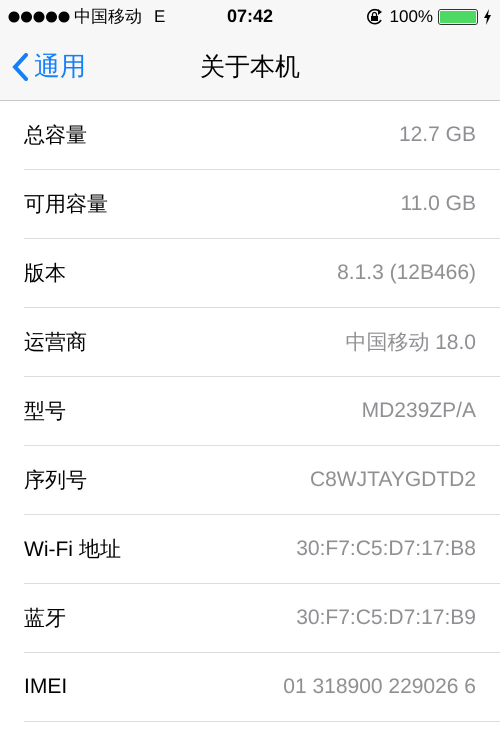 Image resolution: width=500 pixels, height=750 pixels. What do you see at coordinates (45, 274) in the screenshot?
I see `row-label: 版本` at bounding box center [45, 274].